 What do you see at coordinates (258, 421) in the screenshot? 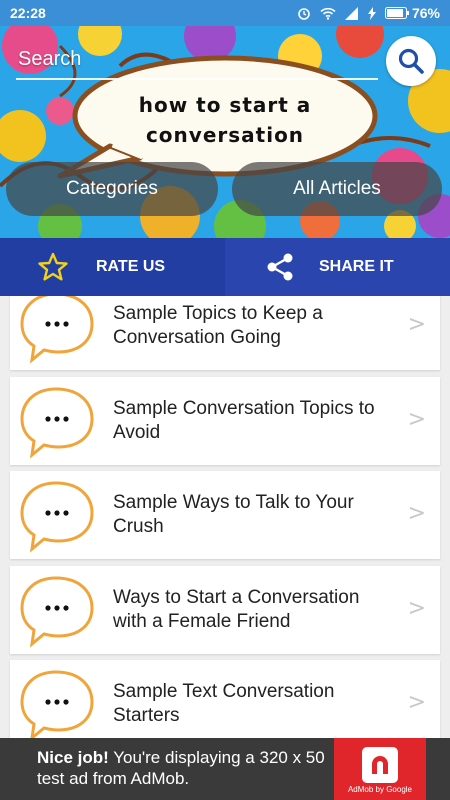
I see `list-item-title: Sample Conversation Topics to Avoid` at bounding box center [258, 421].